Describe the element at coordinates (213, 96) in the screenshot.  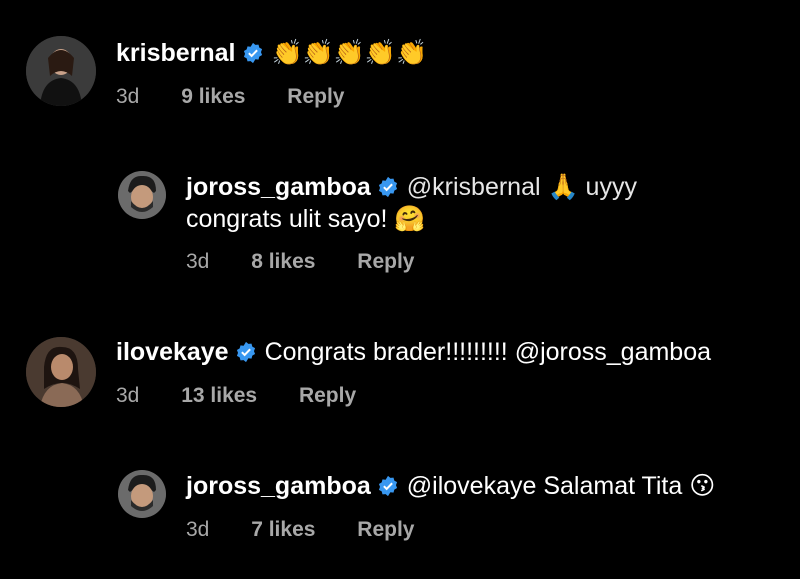
I see `likes-count: 9 likes` at that location.